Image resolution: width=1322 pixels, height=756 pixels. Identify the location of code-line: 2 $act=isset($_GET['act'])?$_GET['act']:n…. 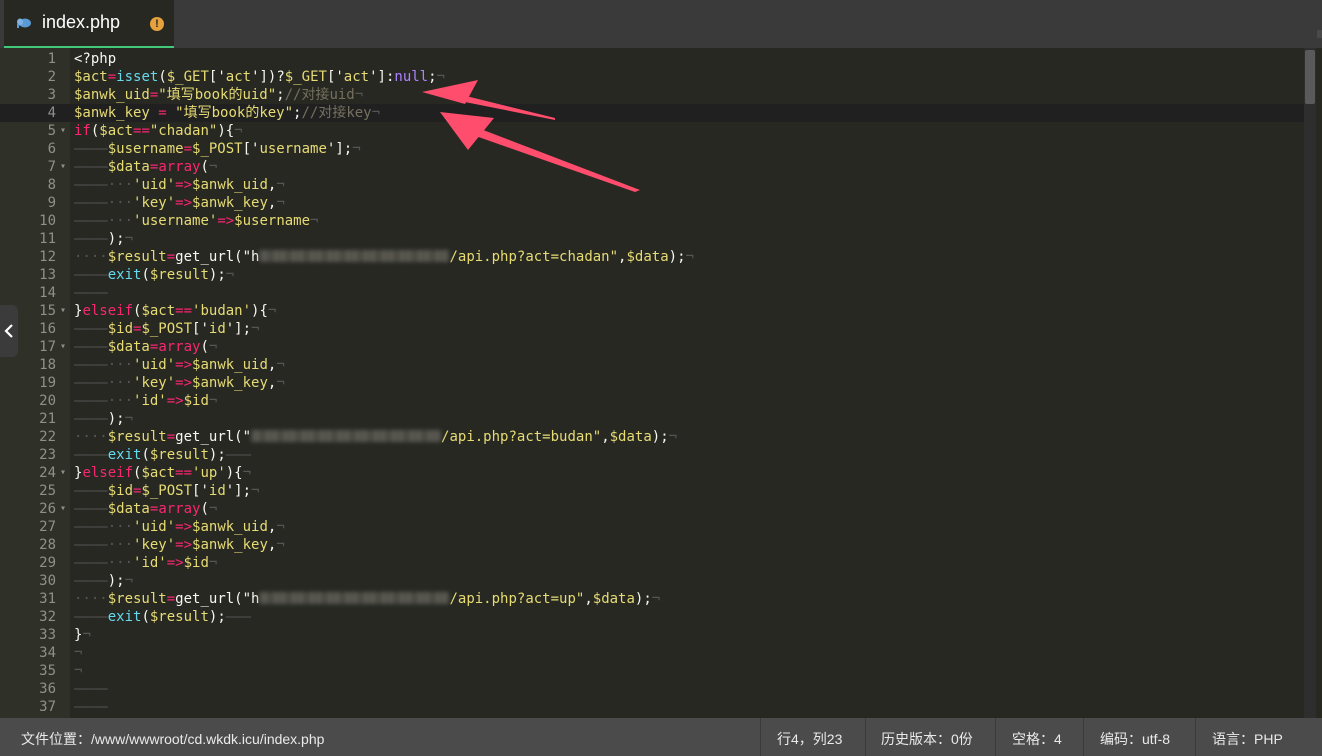
(653, 77).